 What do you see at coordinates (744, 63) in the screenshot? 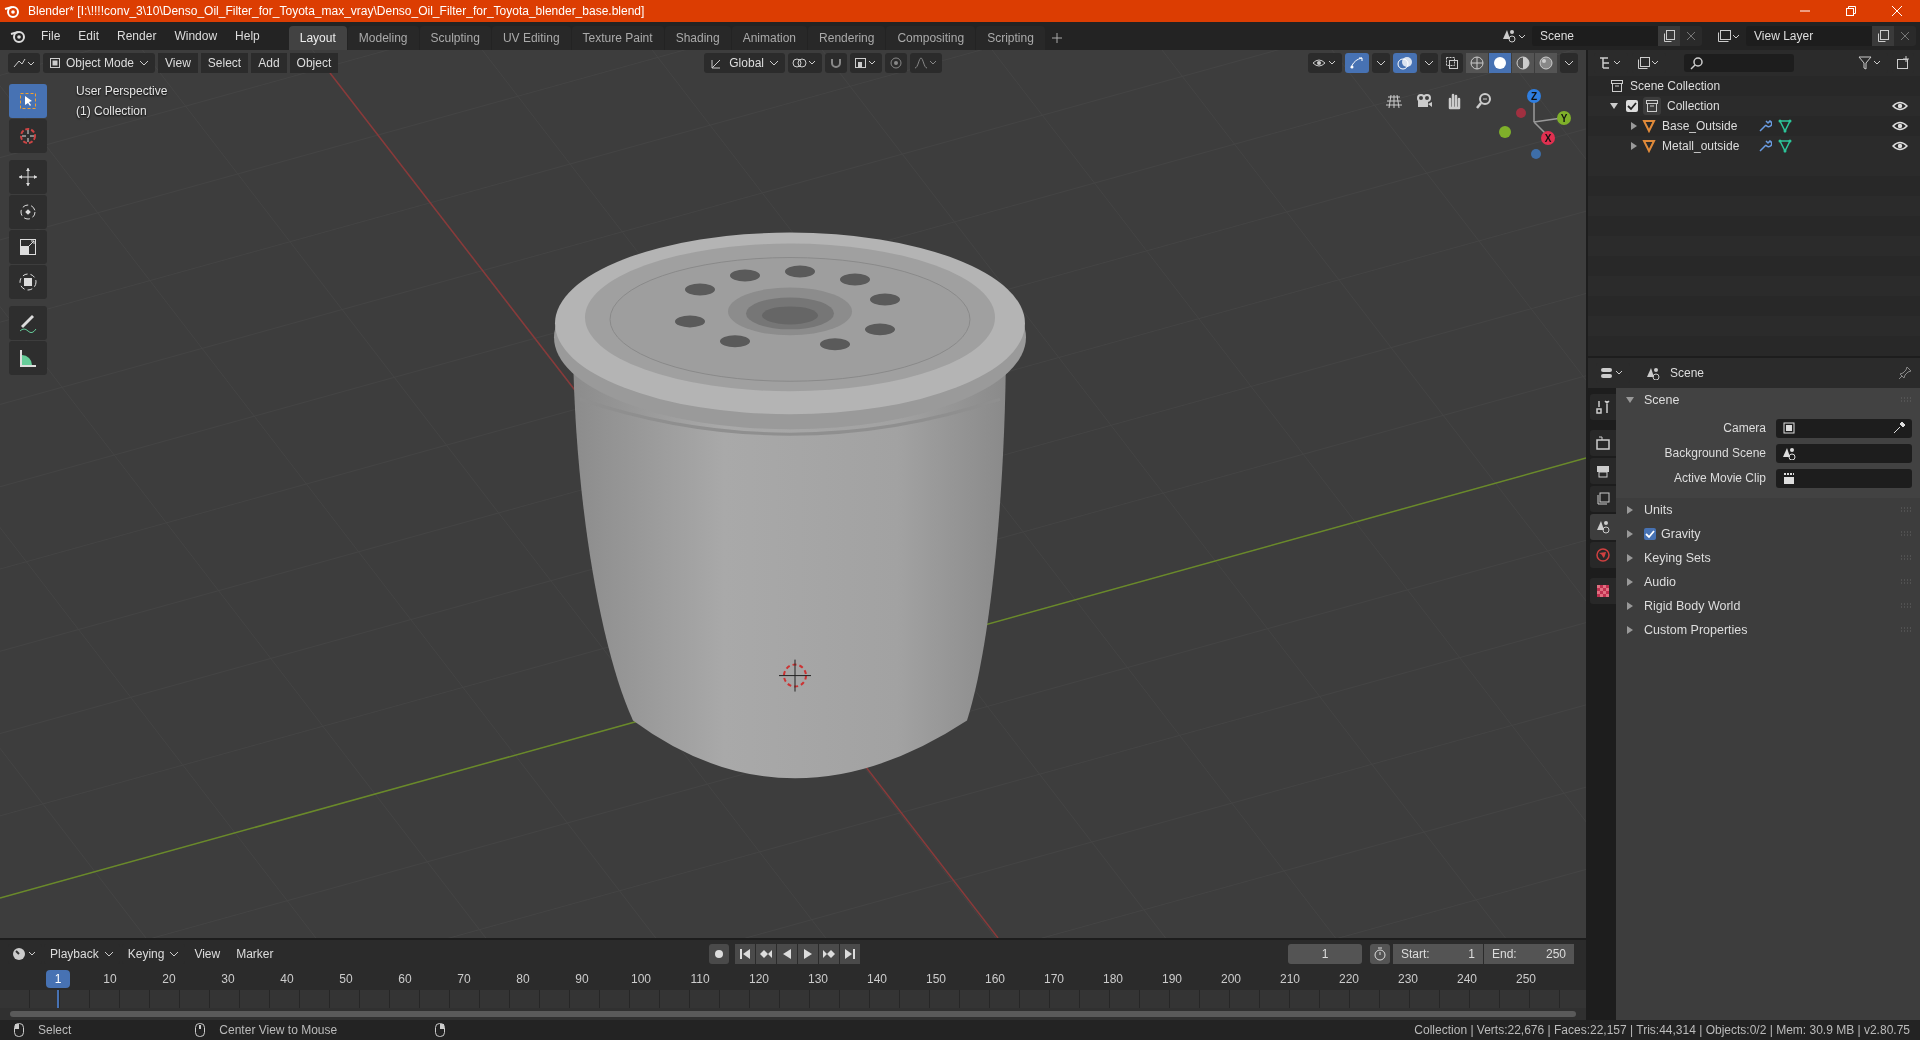
I see `orientation-dropdown: Global` at bounding box center [744, 63].